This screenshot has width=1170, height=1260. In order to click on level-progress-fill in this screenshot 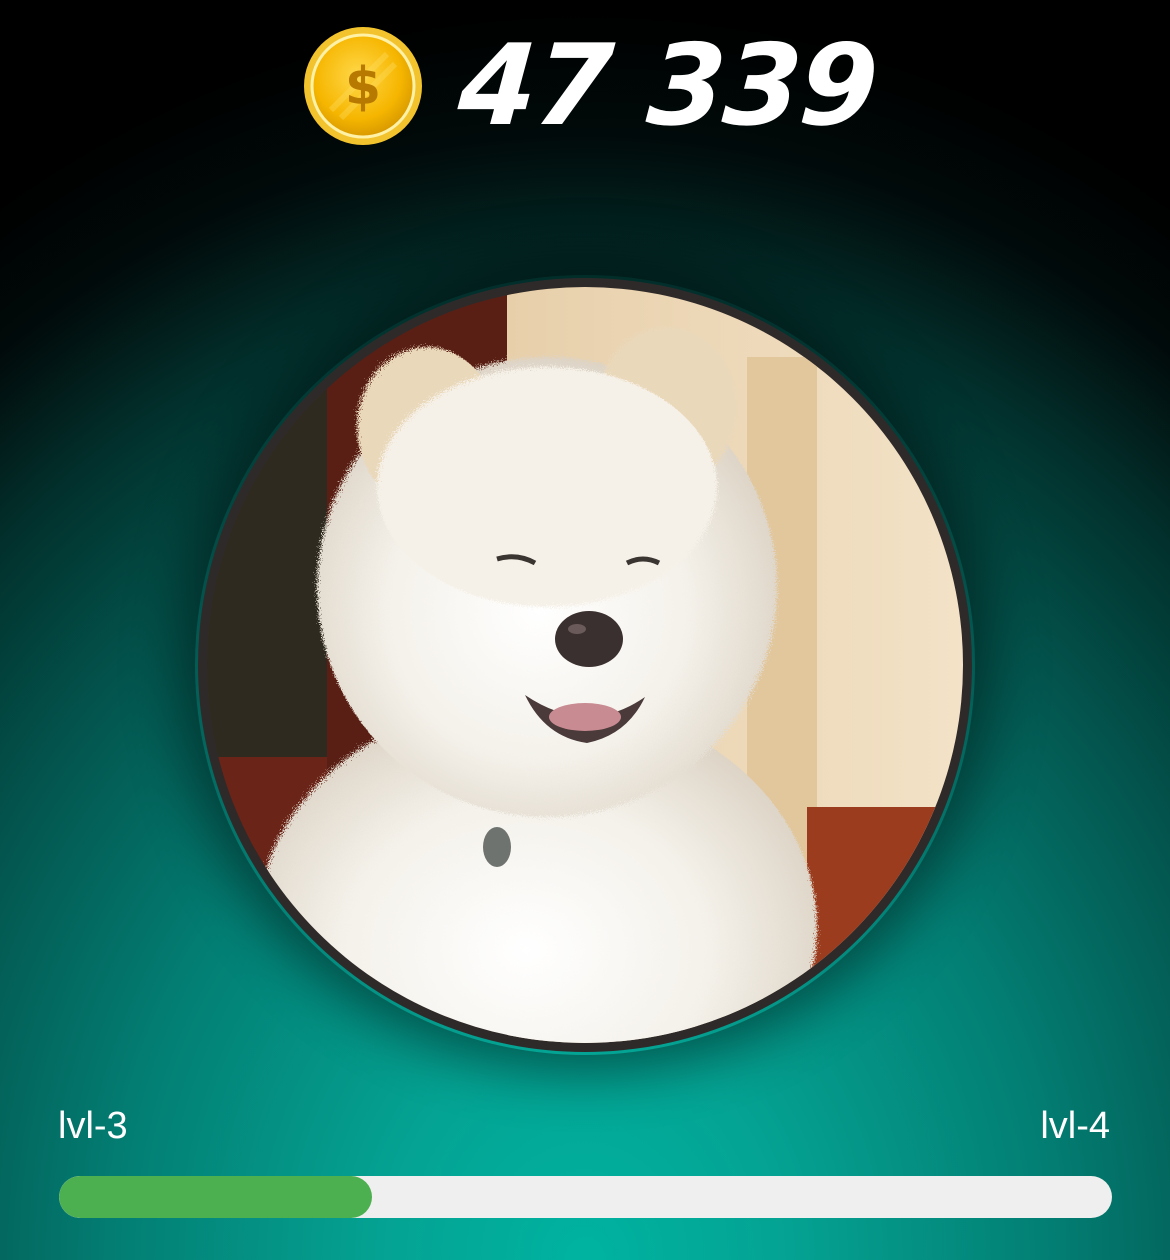, I will do `click(215, 1197)`.